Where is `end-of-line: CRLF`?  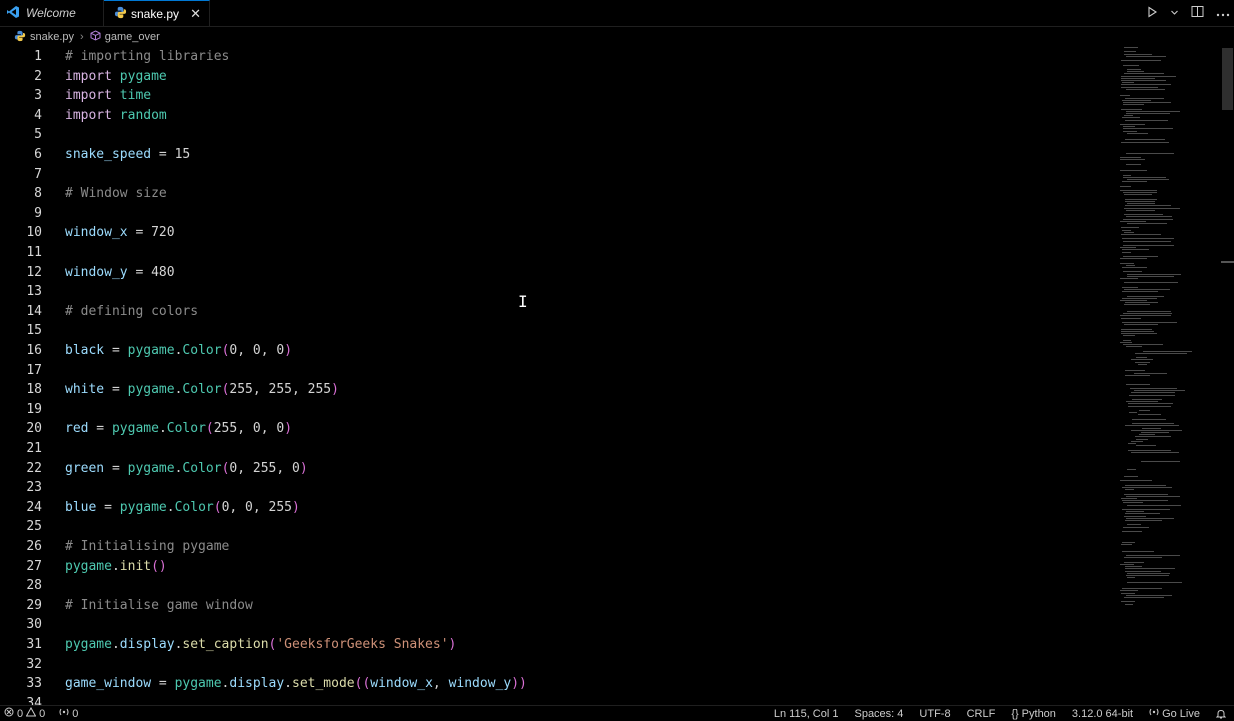 end-of-line: CRLF is located at coordinates (981, 714).